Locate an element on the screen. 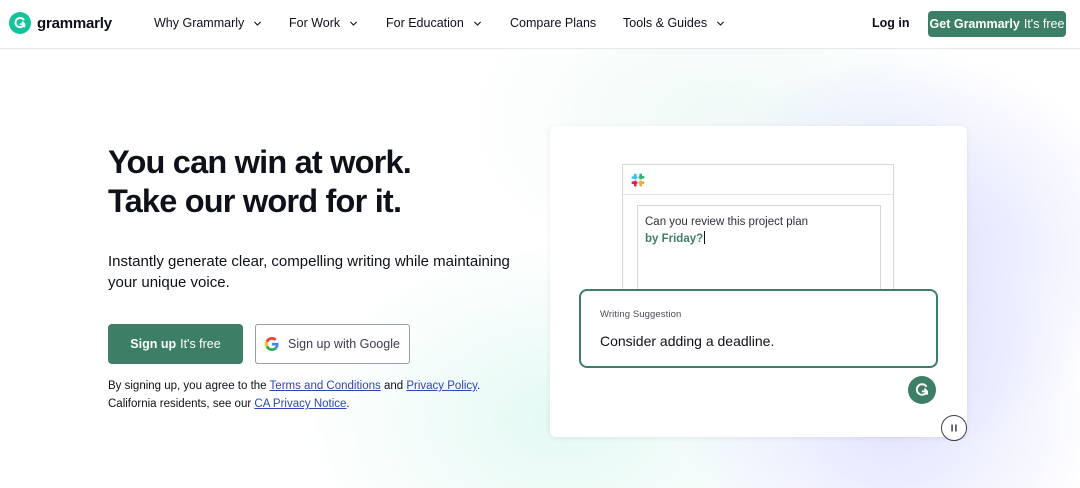 This screenshot has width=1080, height=488. nav-why-grammarly: Why Grammarly is located at coordinates (208, 23).